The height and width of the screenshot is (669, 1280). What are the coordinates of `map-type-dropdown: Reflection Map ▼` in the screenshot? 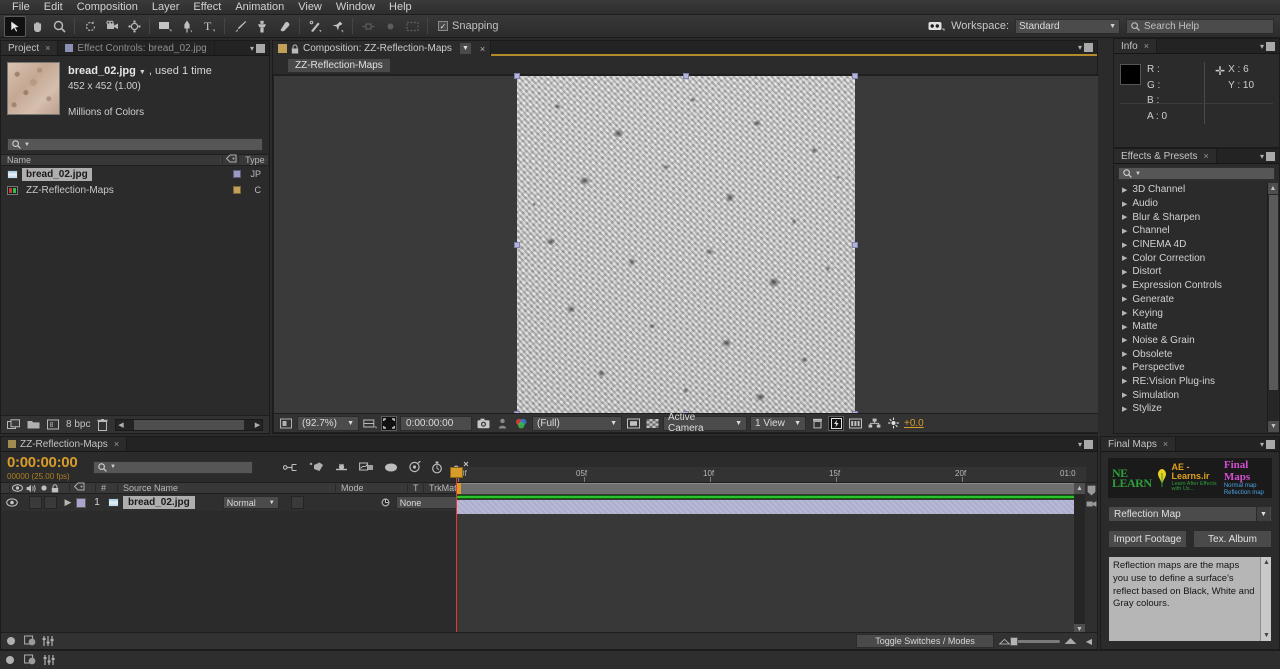 It's located at (1190, 514).